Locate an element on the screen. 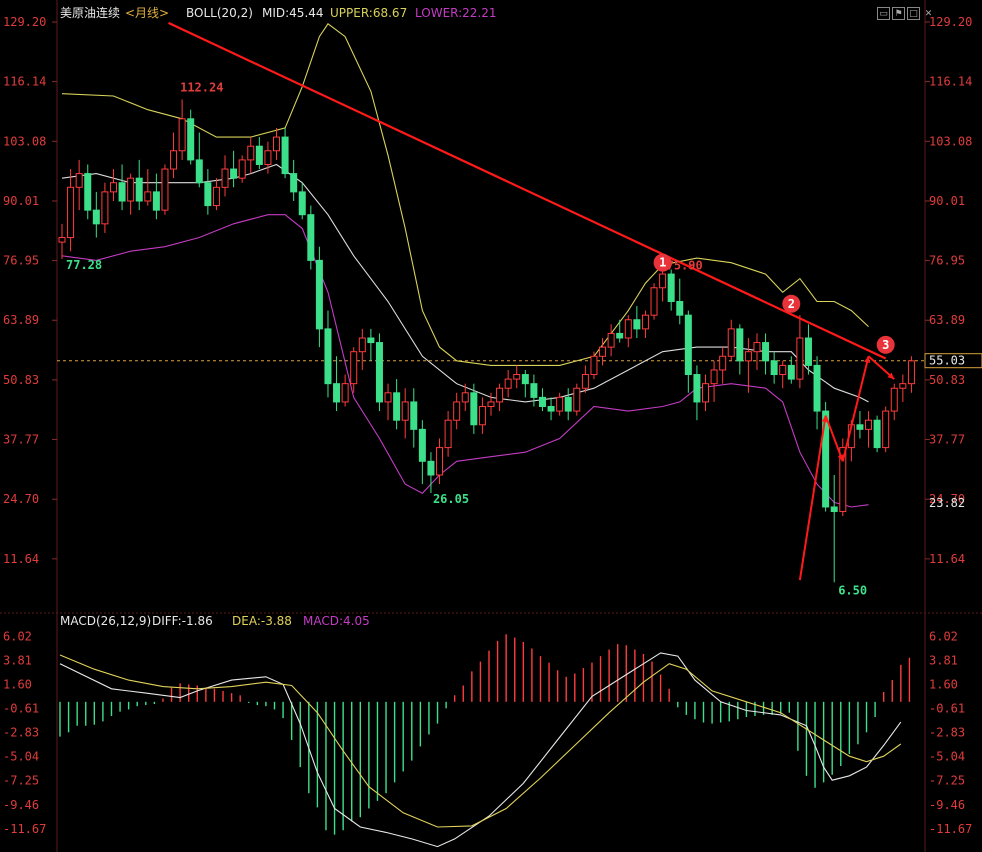  lower-band-price-label: 23.82 is located at coordinates (947, 503).